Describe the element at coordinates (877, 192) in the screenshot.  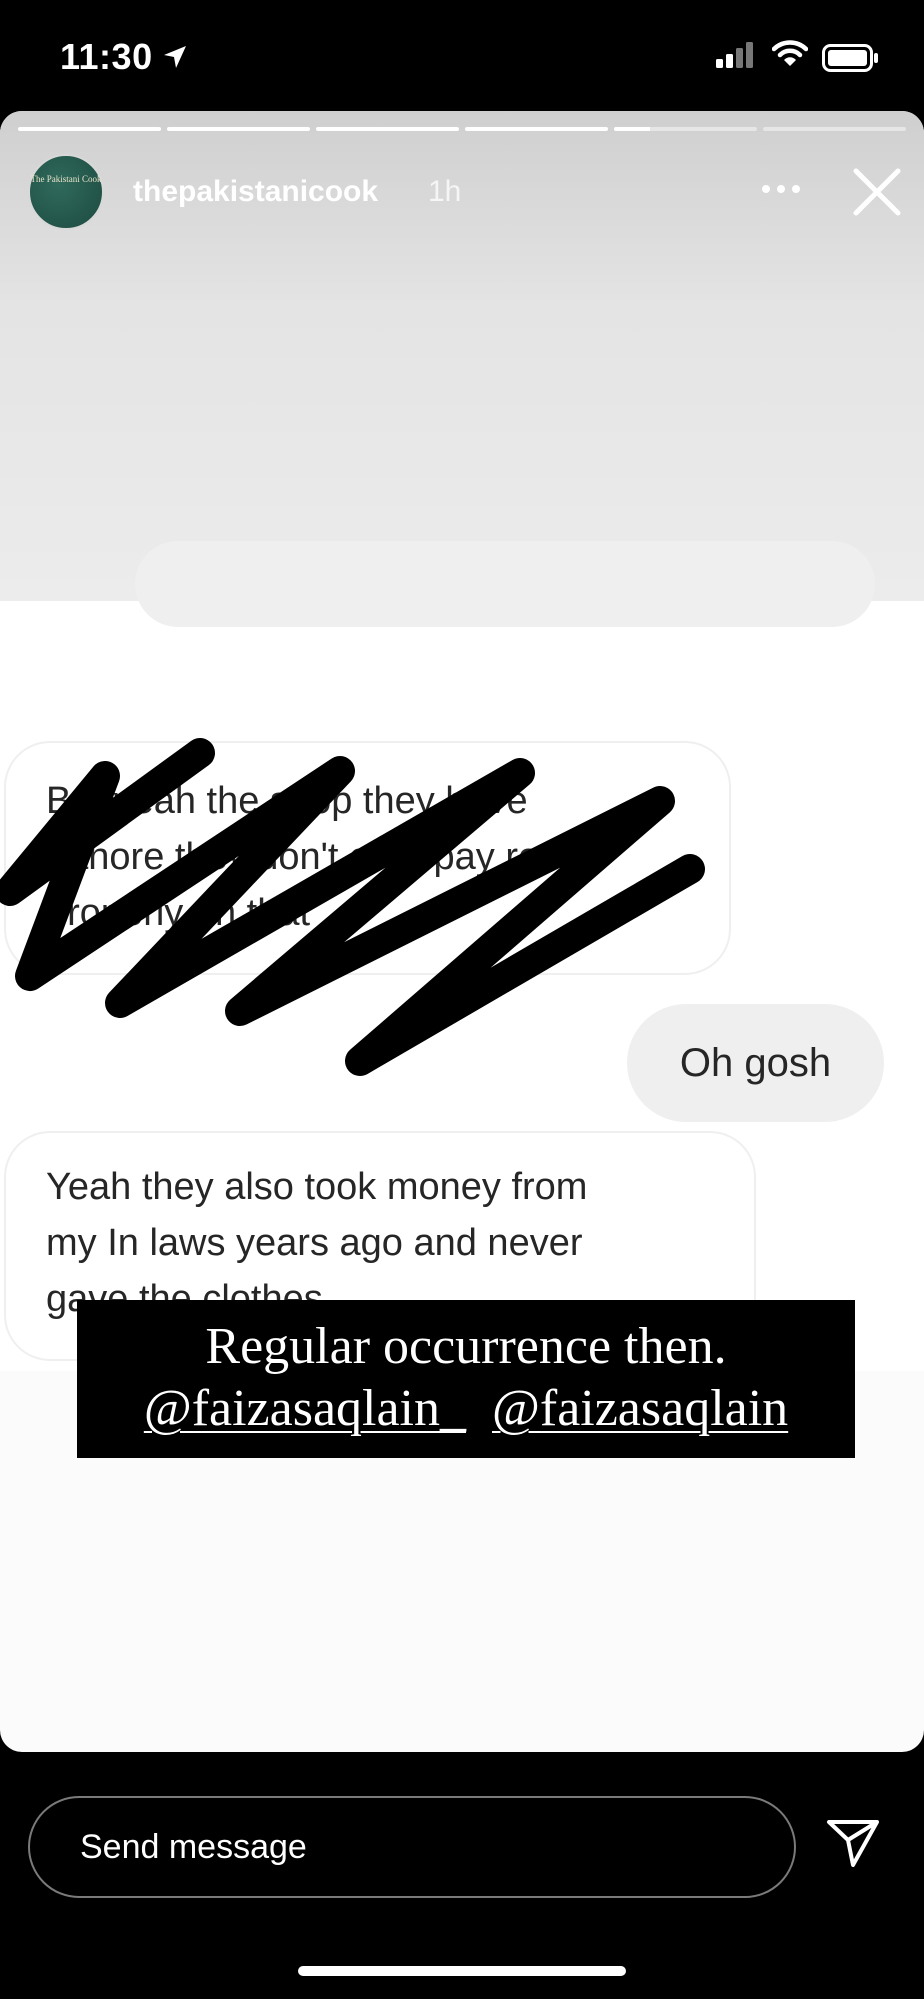
I see `close-icon` at that location.